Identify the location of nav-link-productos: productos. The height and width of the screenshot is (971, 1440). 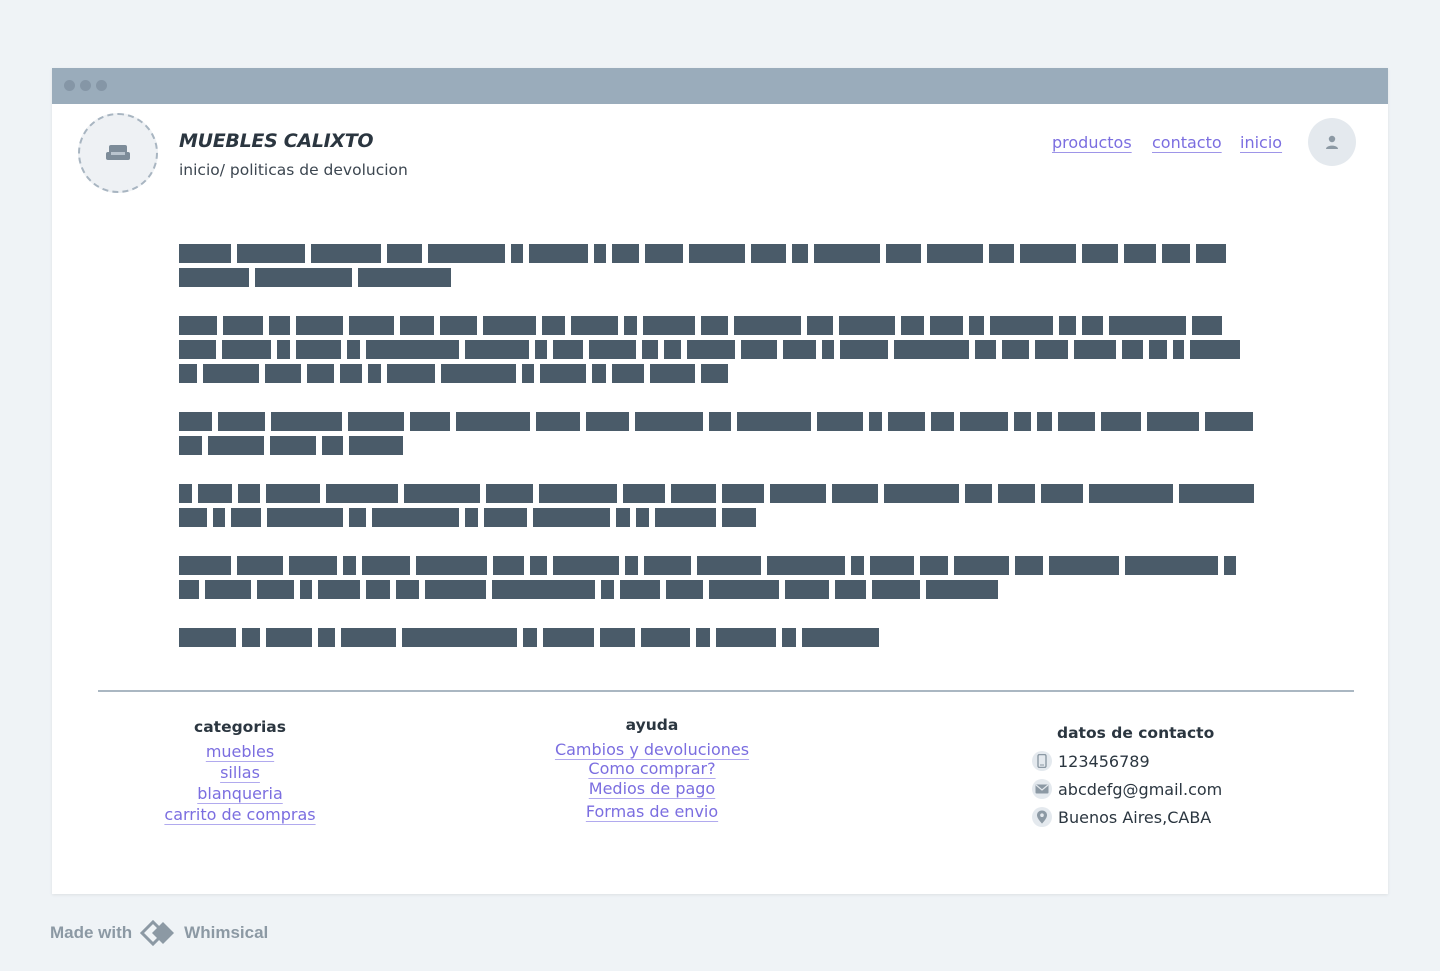
(1092, 142).